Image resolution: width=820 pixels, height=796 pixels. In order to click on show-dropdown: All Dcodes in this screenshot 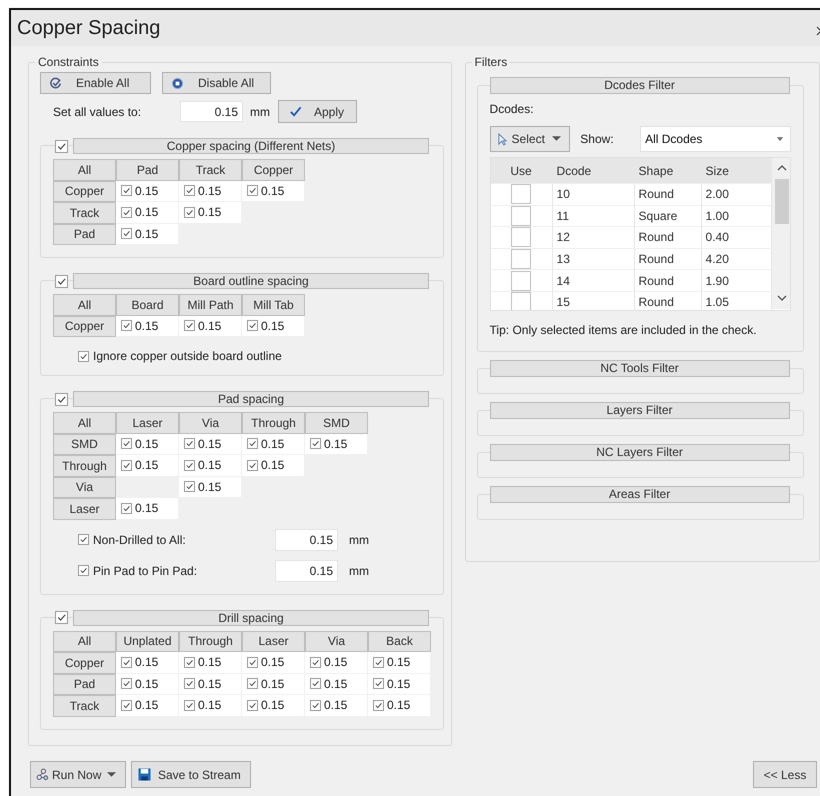, I will do `click(715, 139)`.